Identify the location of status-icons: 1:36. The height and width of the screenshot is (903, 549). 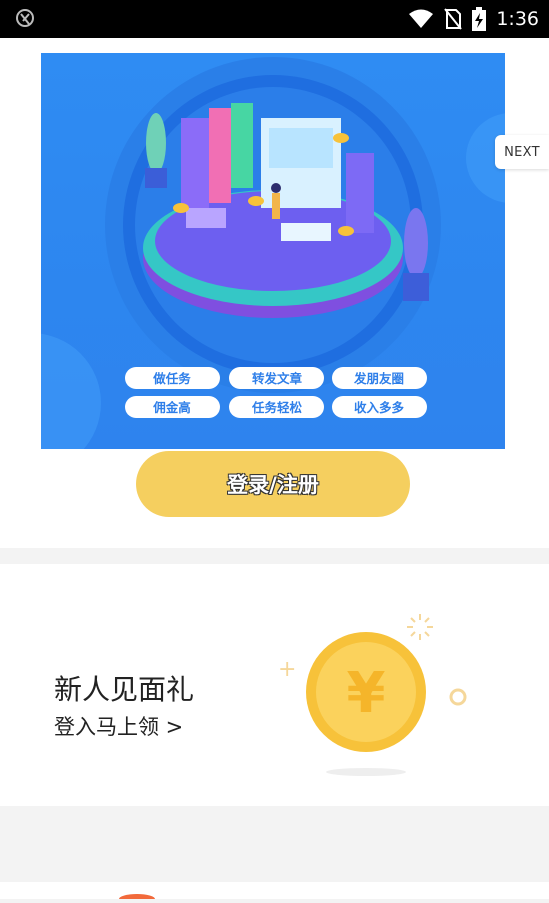
(473, 19).